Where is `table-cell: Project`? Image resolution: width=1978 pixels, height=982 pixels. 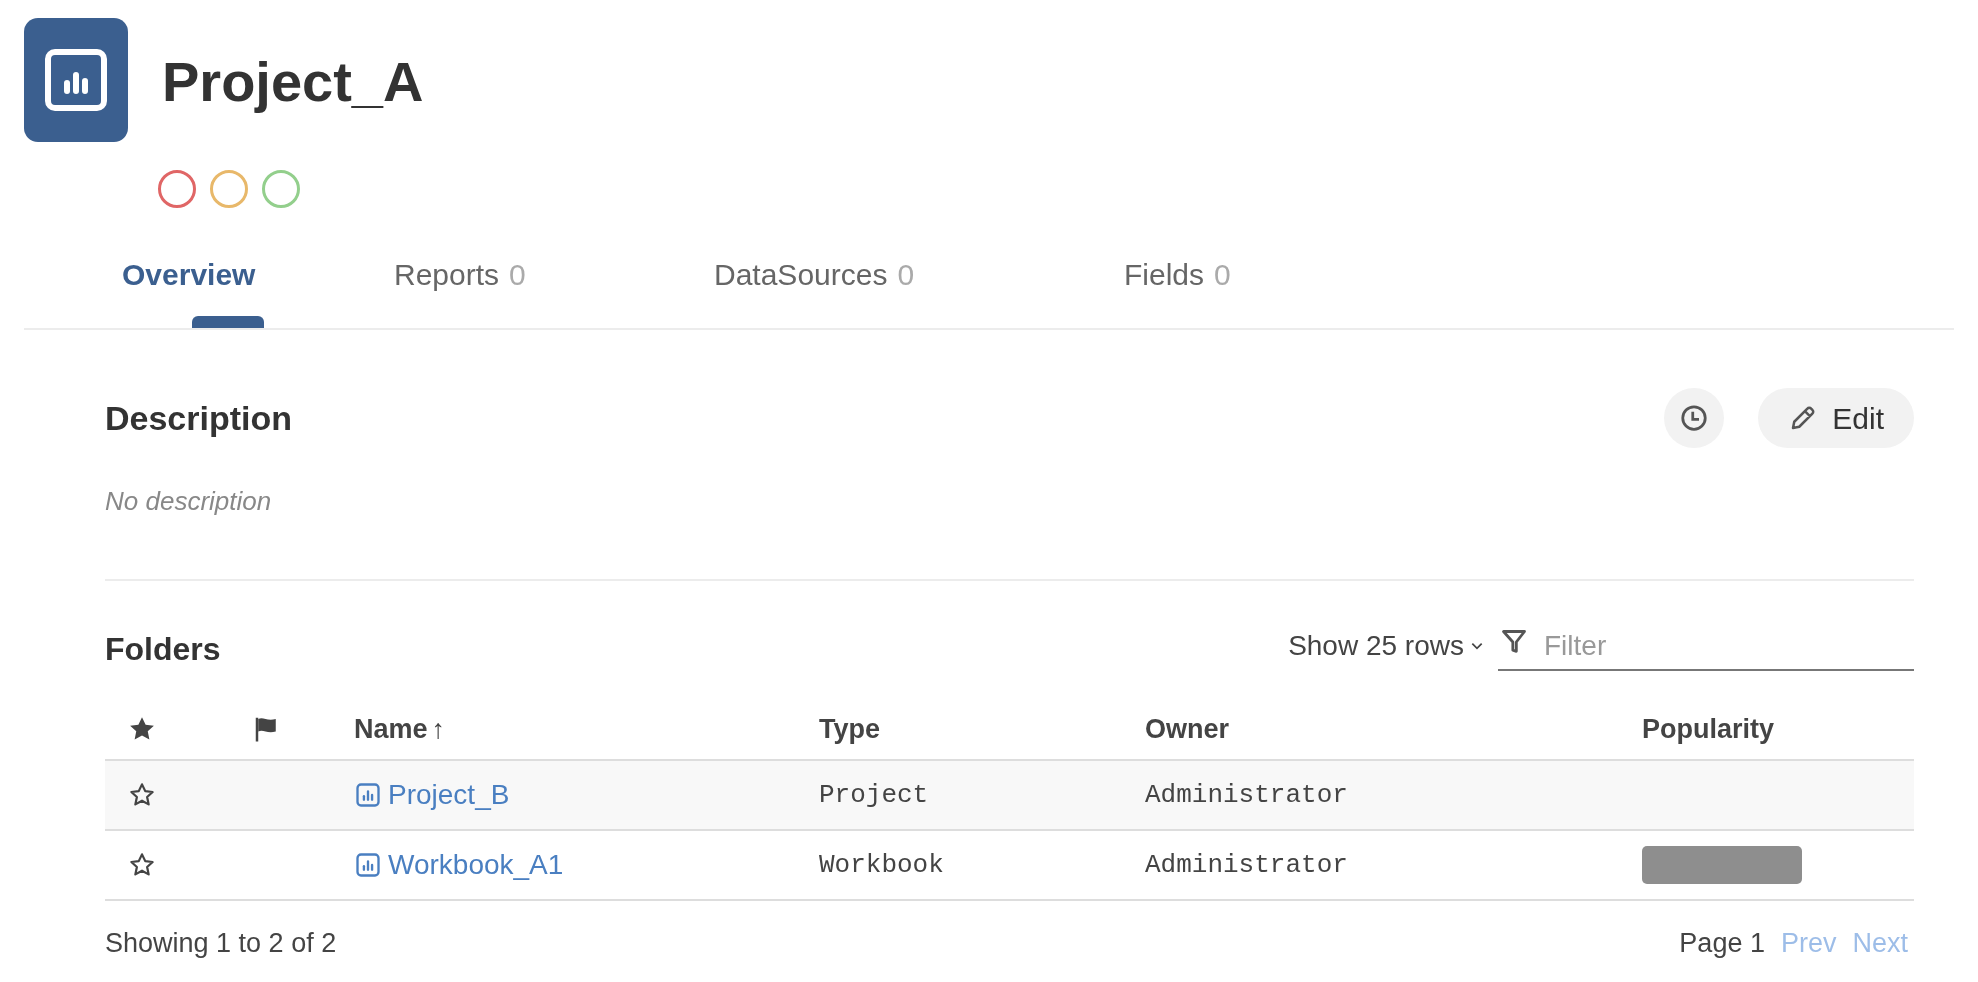 table-cell: Project is located at coordinates (874, 794).